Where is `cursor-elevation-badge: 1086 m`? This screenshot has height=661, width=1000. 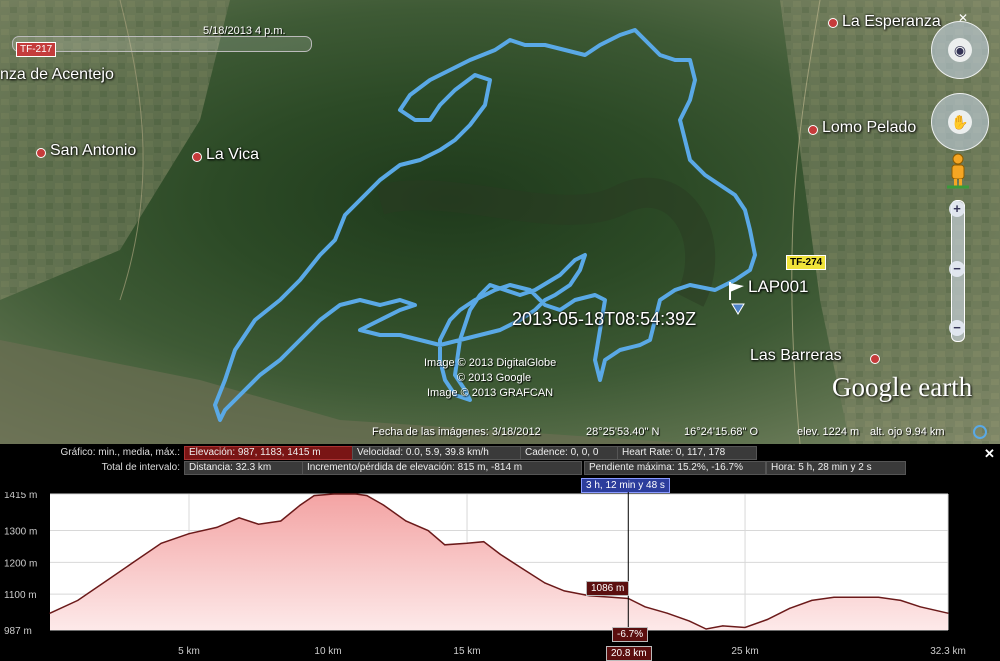
cursor-elevation-badge: 1086 m is located at coordinates (608, 588).